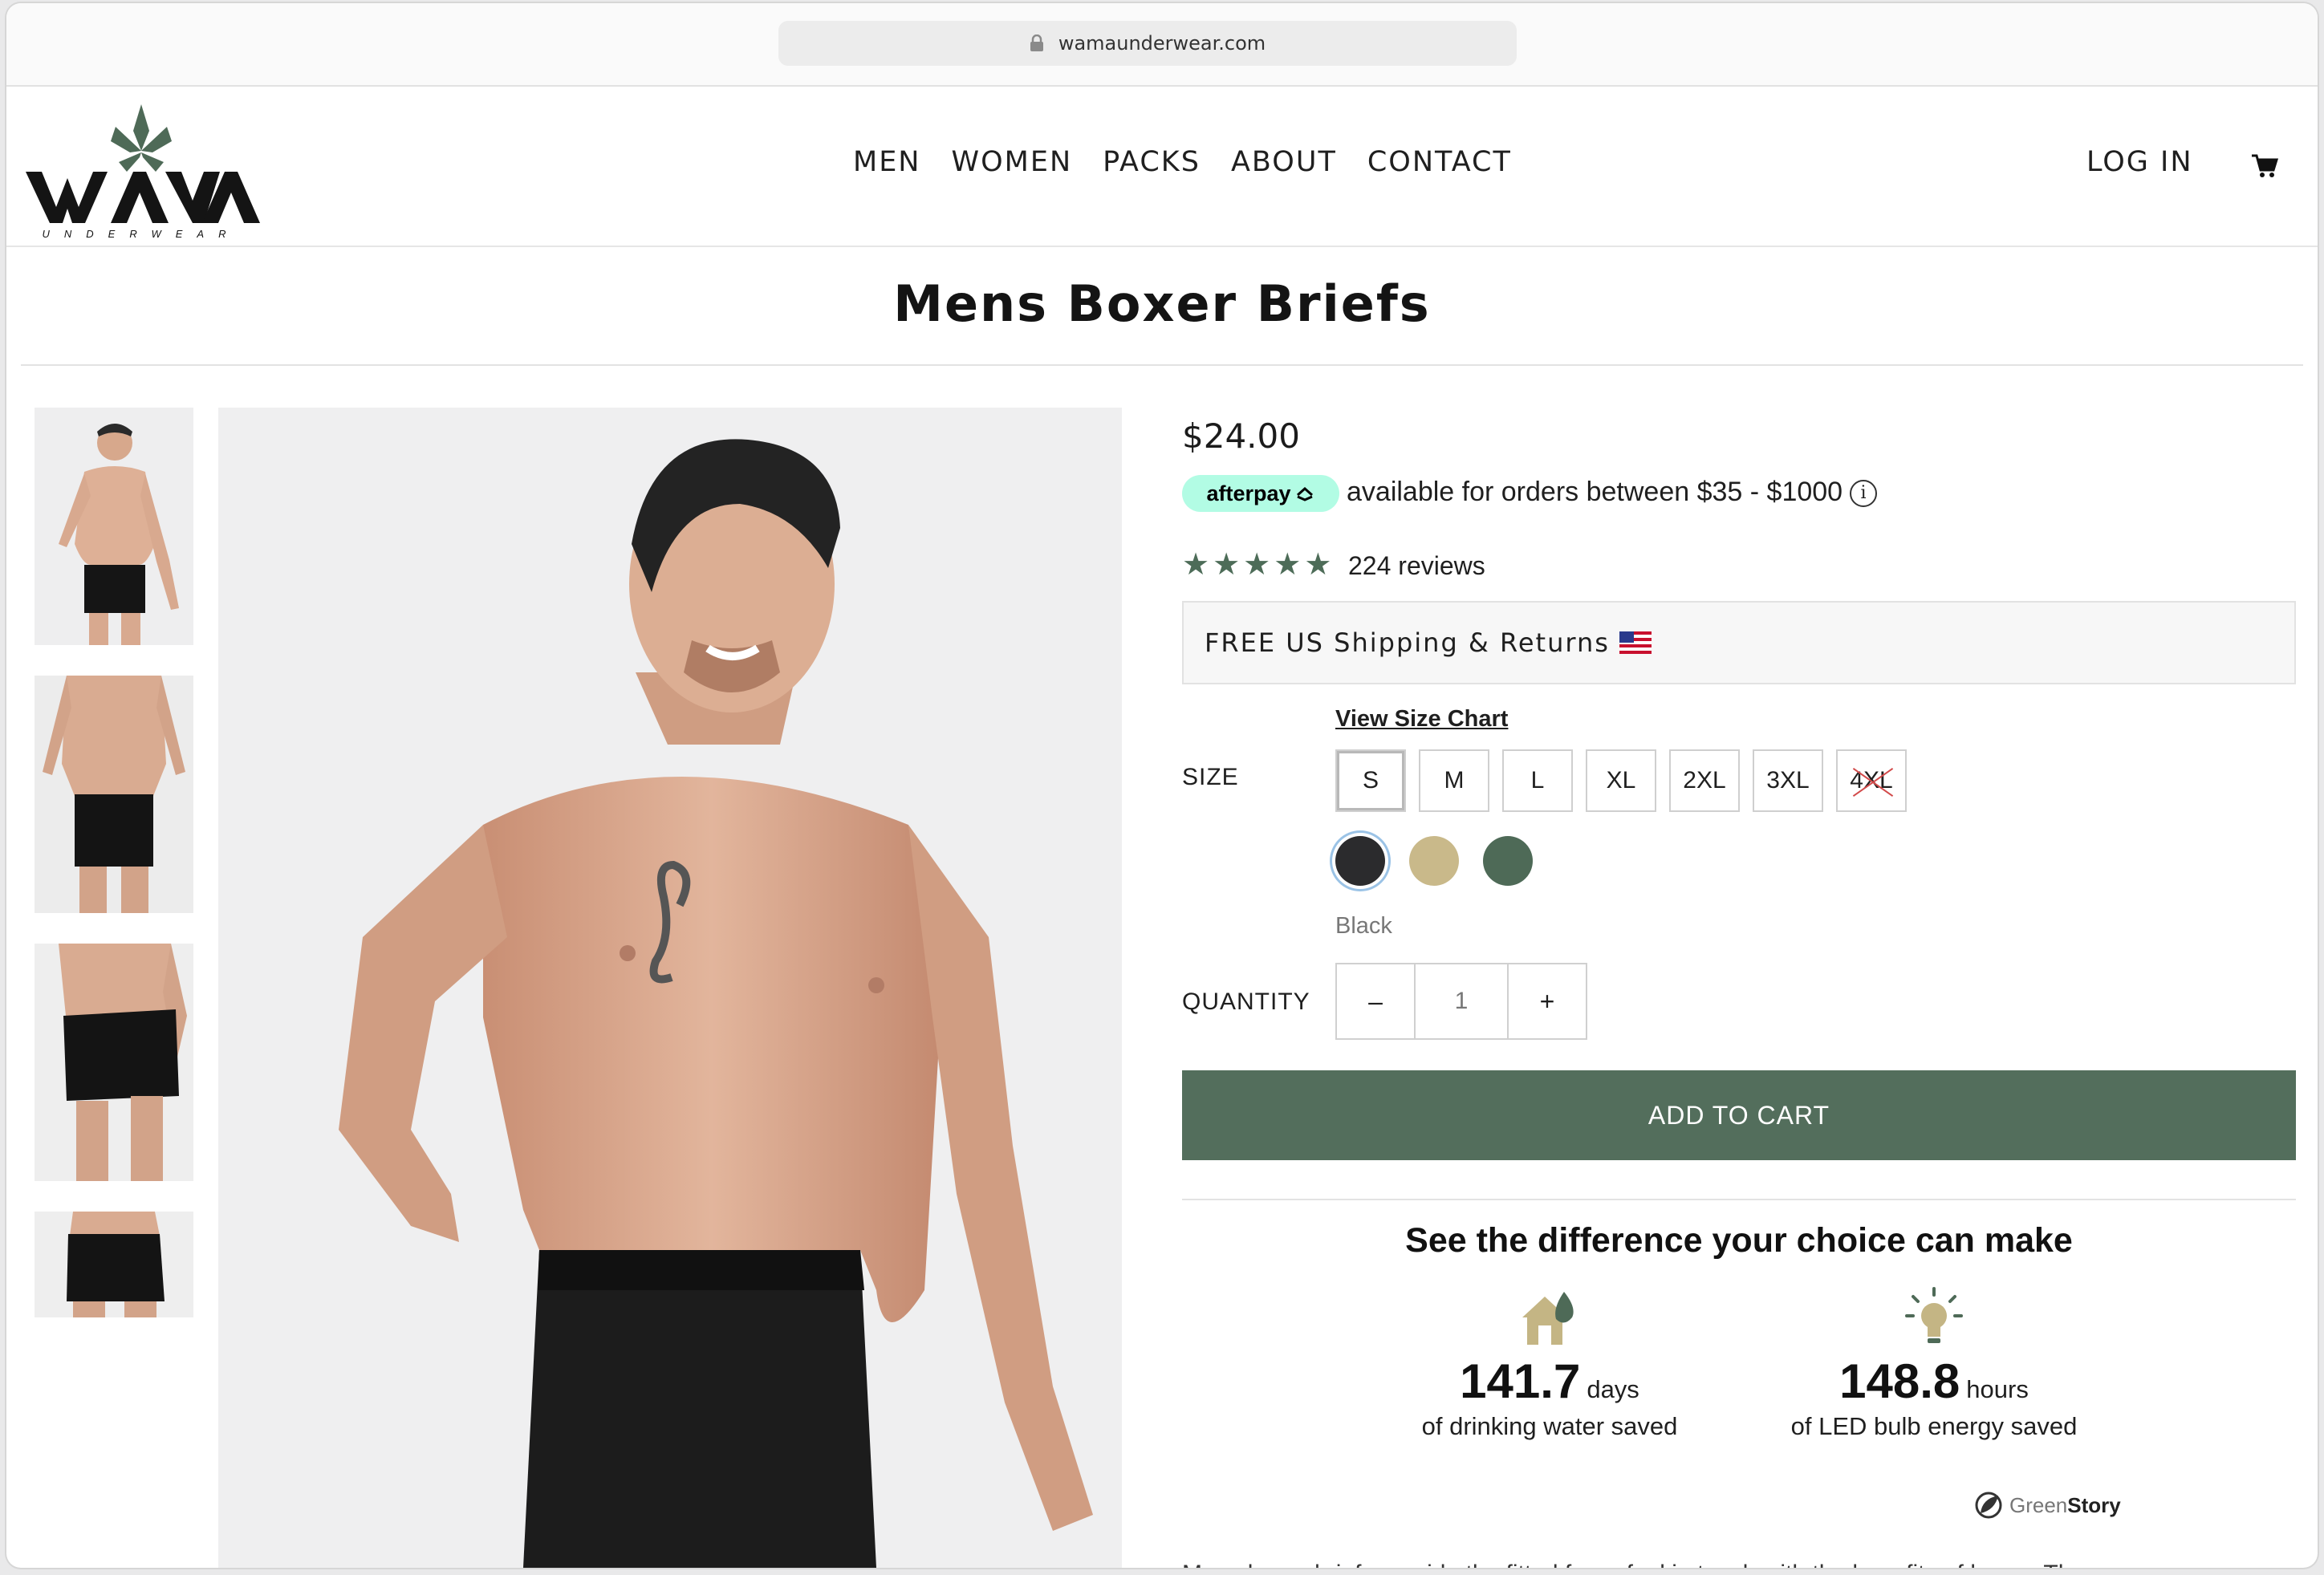 This screenshot has width=2324, height=1575. I want to click on login-link: LOG IN, so click(2139, 162).